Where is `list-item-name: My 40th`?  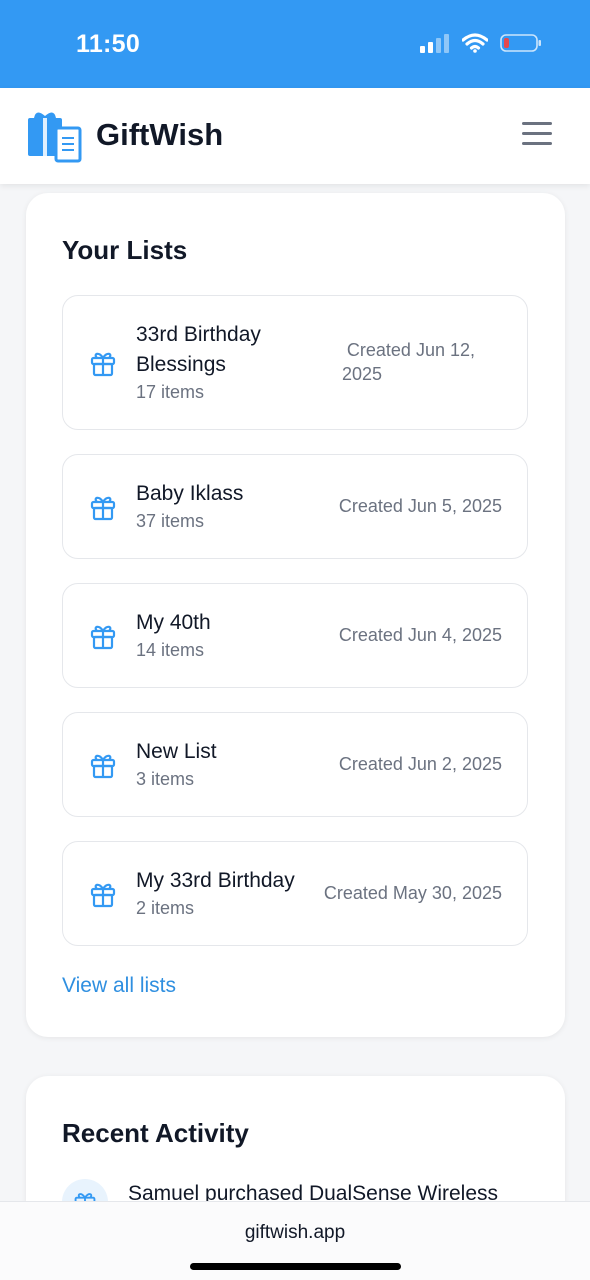
list-item-name: My 40th is located at coordinates (173, 622).